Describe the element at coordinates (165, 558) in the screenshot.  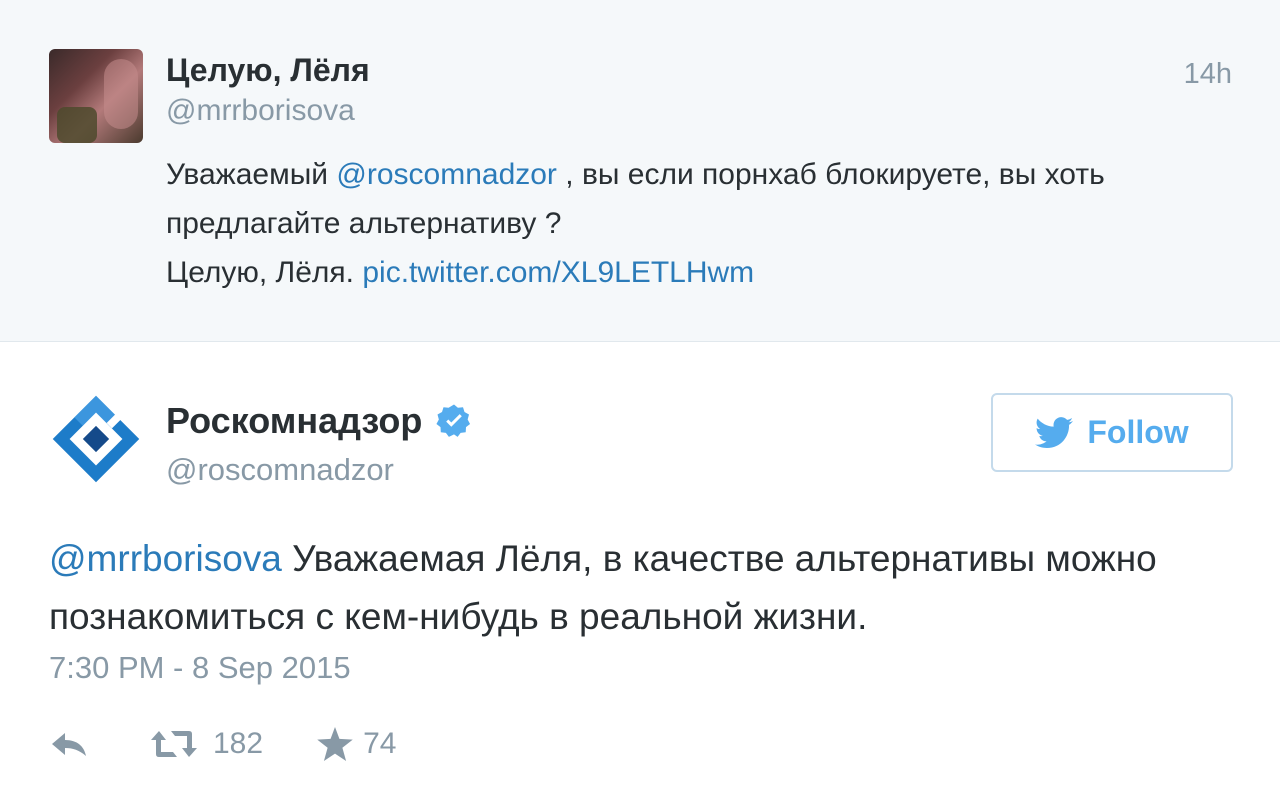
I see `mention-link: @mrrborisova` at that location.